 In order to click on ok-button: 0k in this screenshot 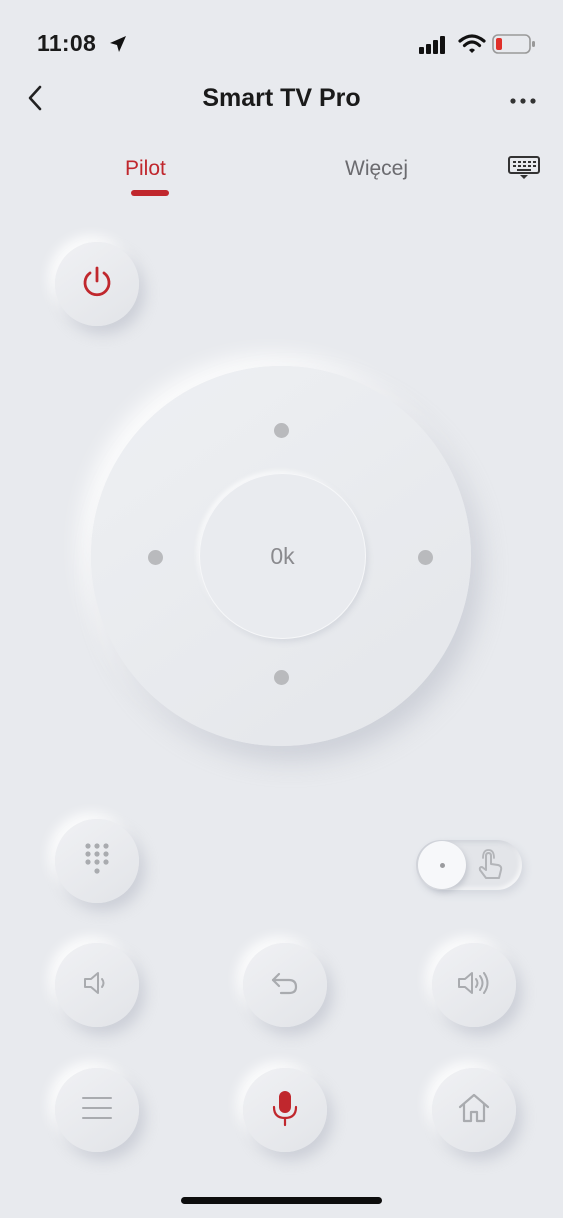, I will do `click(282, 556)`.